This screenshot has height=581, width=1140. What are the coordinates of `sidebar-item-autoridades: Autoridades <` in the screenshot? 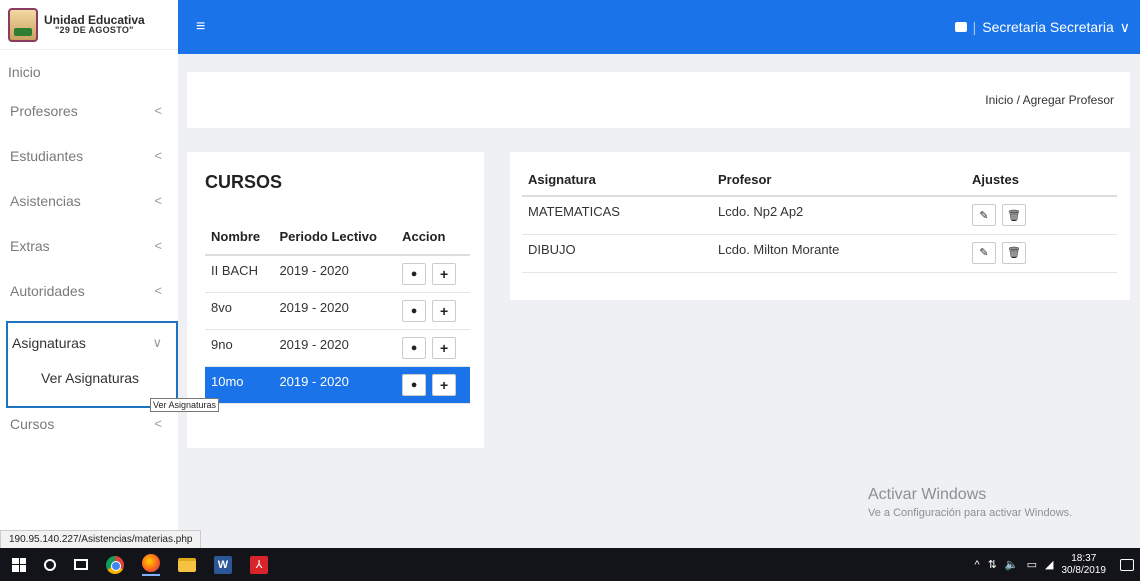 It's located at (89, 290).